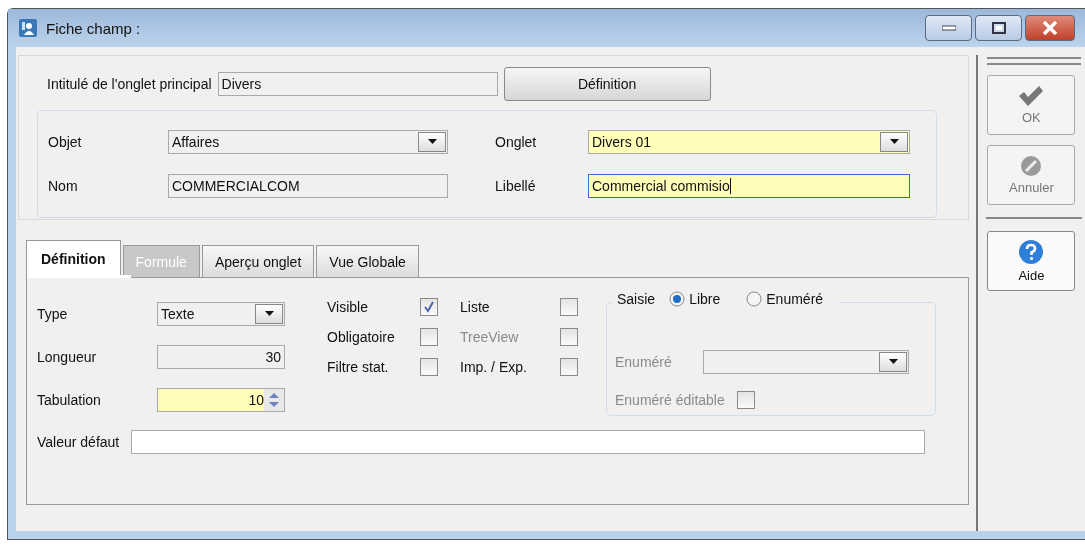  What do you see at coordinates (67, 357) in the screenshot?
I see `field-label: Longueur` at bounding box center [67, 357].